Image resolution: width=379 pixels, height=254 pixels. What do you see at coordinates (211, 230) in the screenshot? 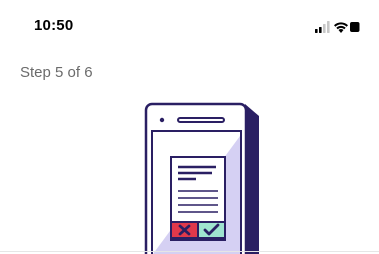
I see `approve-icon` at bounding box center [211, 230].